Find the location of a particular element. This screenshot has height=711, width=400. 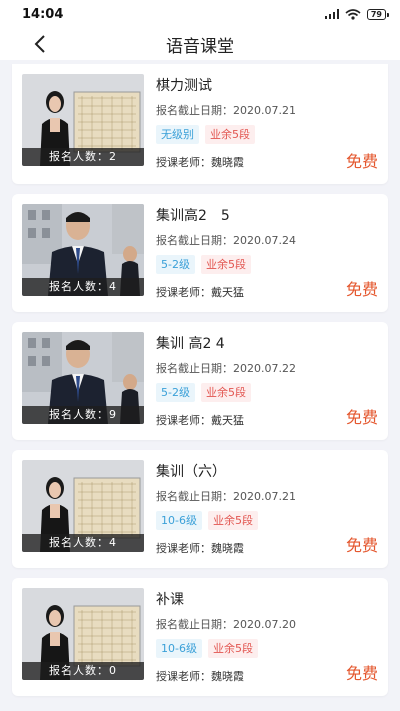

back-button is located at coordinates (40, 44).